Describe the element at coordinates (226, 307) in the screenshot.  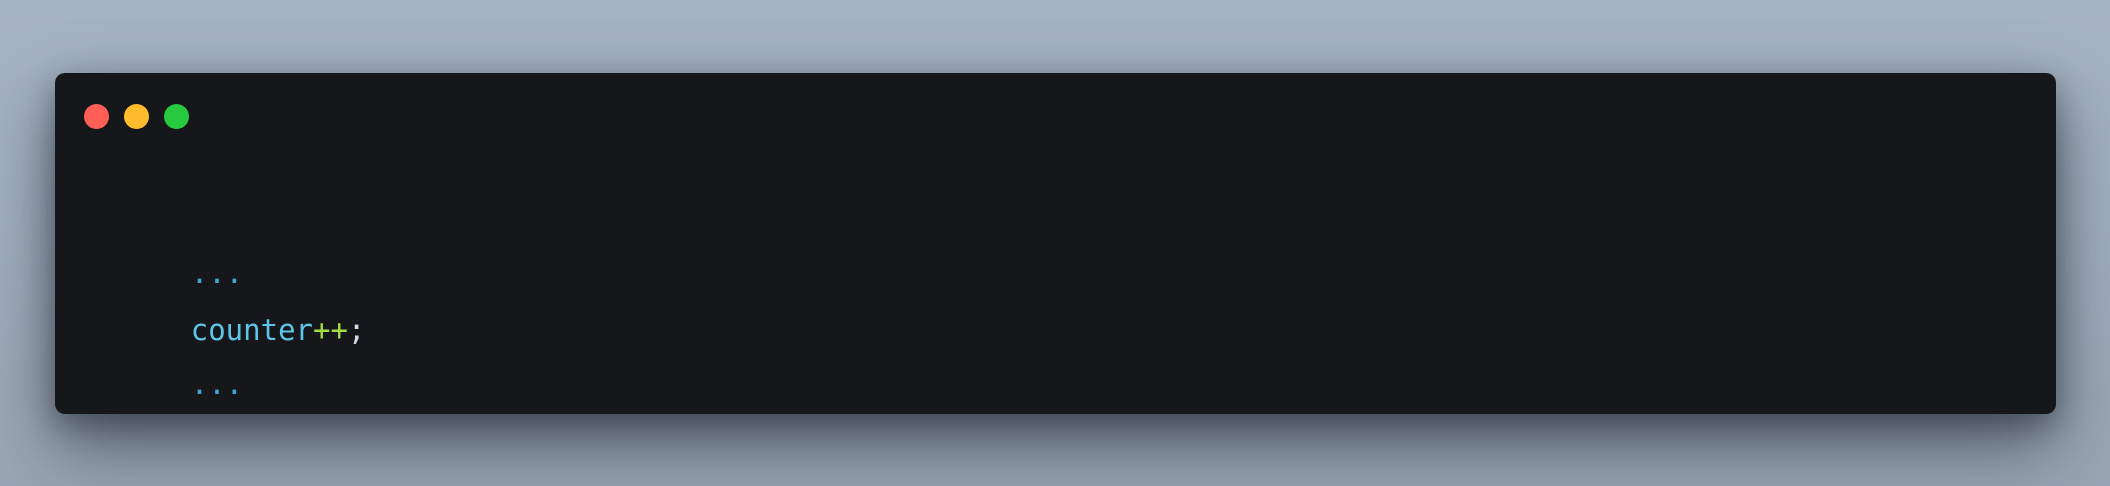
I see `code-line-2: counter++;` at that location.